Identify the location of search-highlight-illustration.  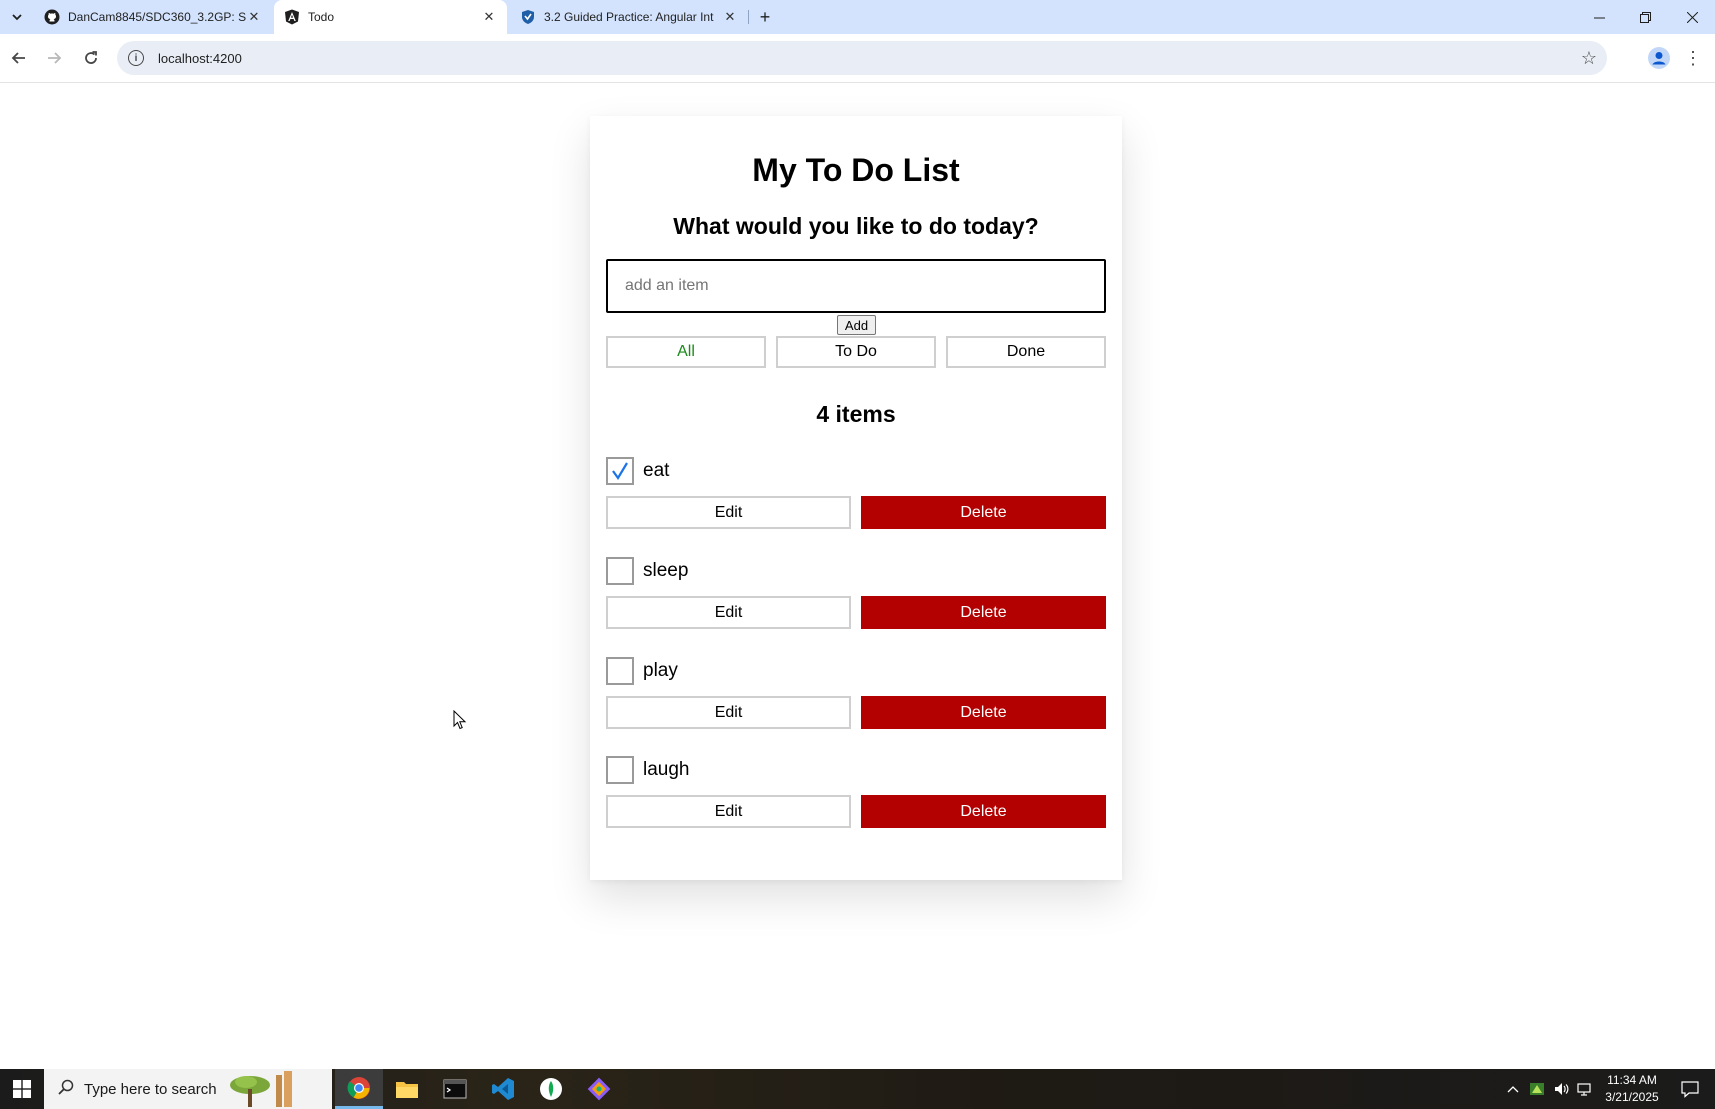
(264, 1089).